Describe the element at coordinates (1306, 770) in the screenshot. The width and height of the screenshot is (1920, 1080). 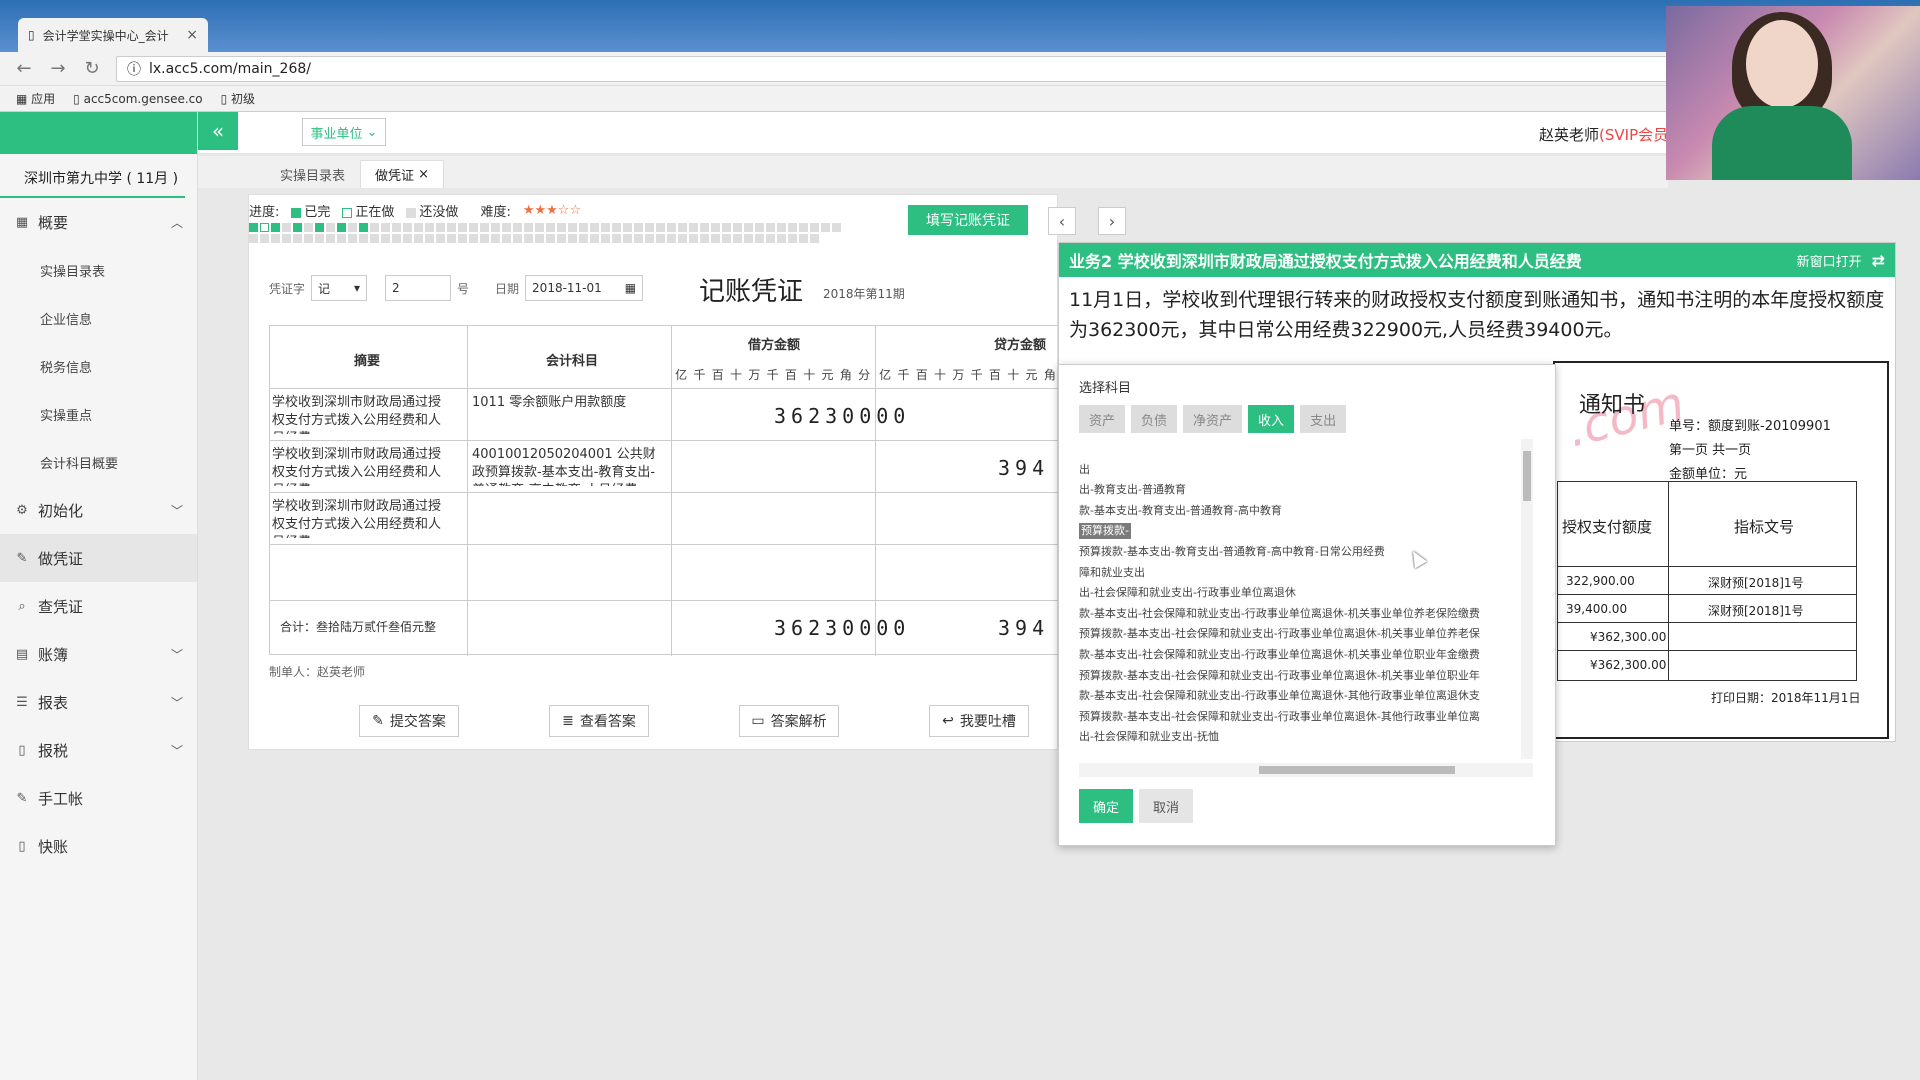
I see `horizontal-scrollbar` at that location.